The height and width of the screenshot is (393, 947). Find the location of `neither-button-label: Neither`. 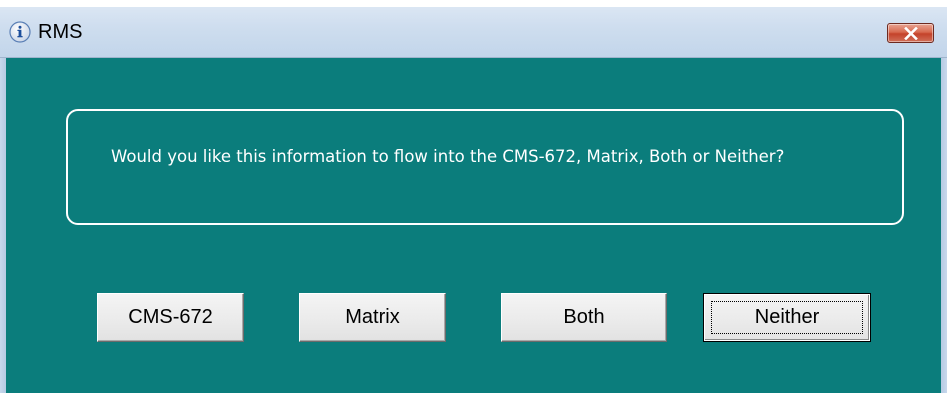

neither-button-label: Neither is located at coordinates (787, 317).